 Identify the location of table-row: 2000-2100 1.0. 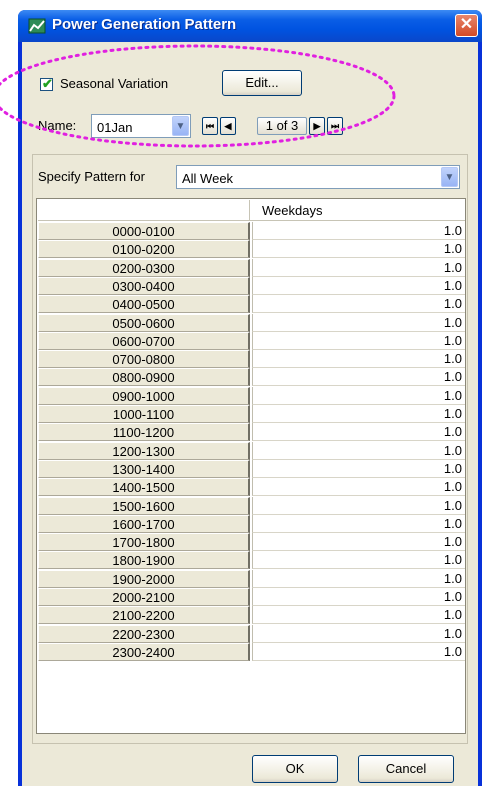
(251, 597).